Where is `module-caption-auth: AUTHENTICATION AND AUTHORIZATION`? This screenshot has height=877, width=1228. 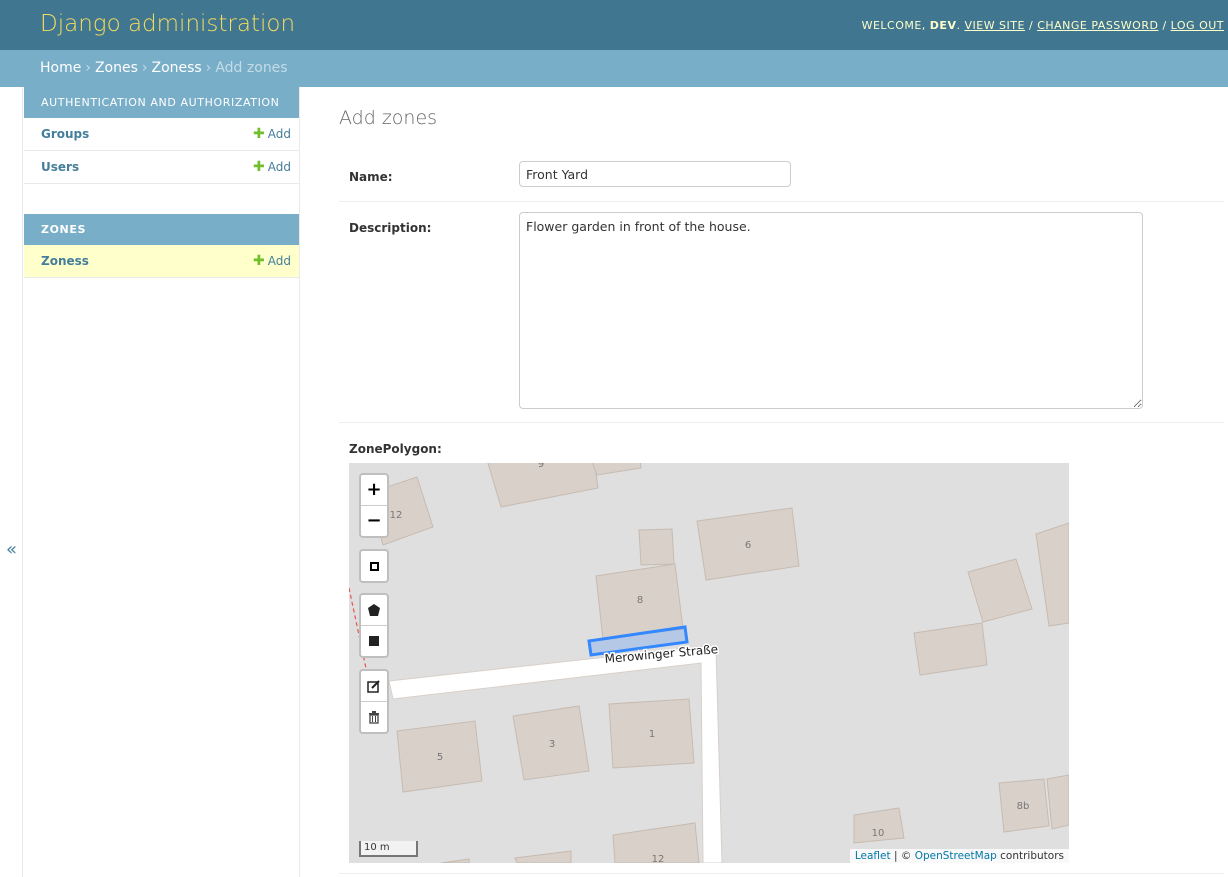
module-caption-auth: AUTHENTICATION AND AUTHORIZATION is located at coordinates (161, 102).